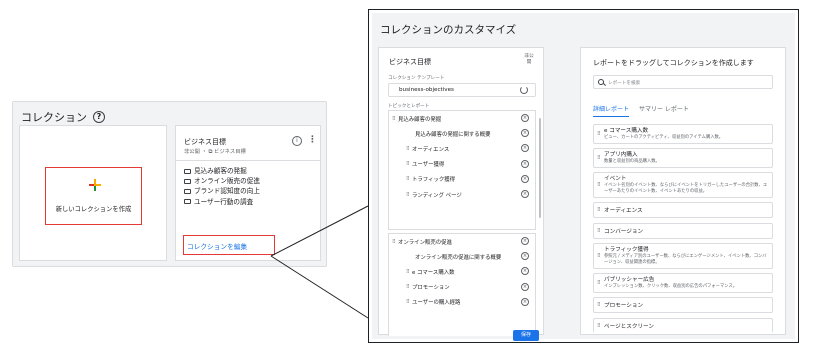 This screenshot has height=362, width=831. I want to click on topic-row: ⠿ 見込み顧客の発掘 ×, so click(462, 118).